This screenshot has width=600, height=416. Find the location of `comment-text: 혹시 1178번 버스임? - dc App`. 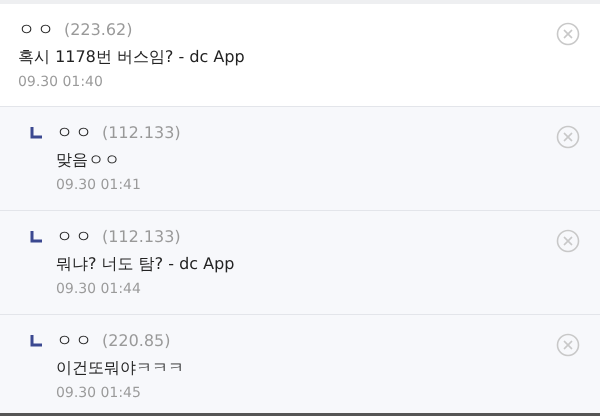

comment-text: 혹시 1178번 버스임? - dc App is located at coordinates (132, 57).